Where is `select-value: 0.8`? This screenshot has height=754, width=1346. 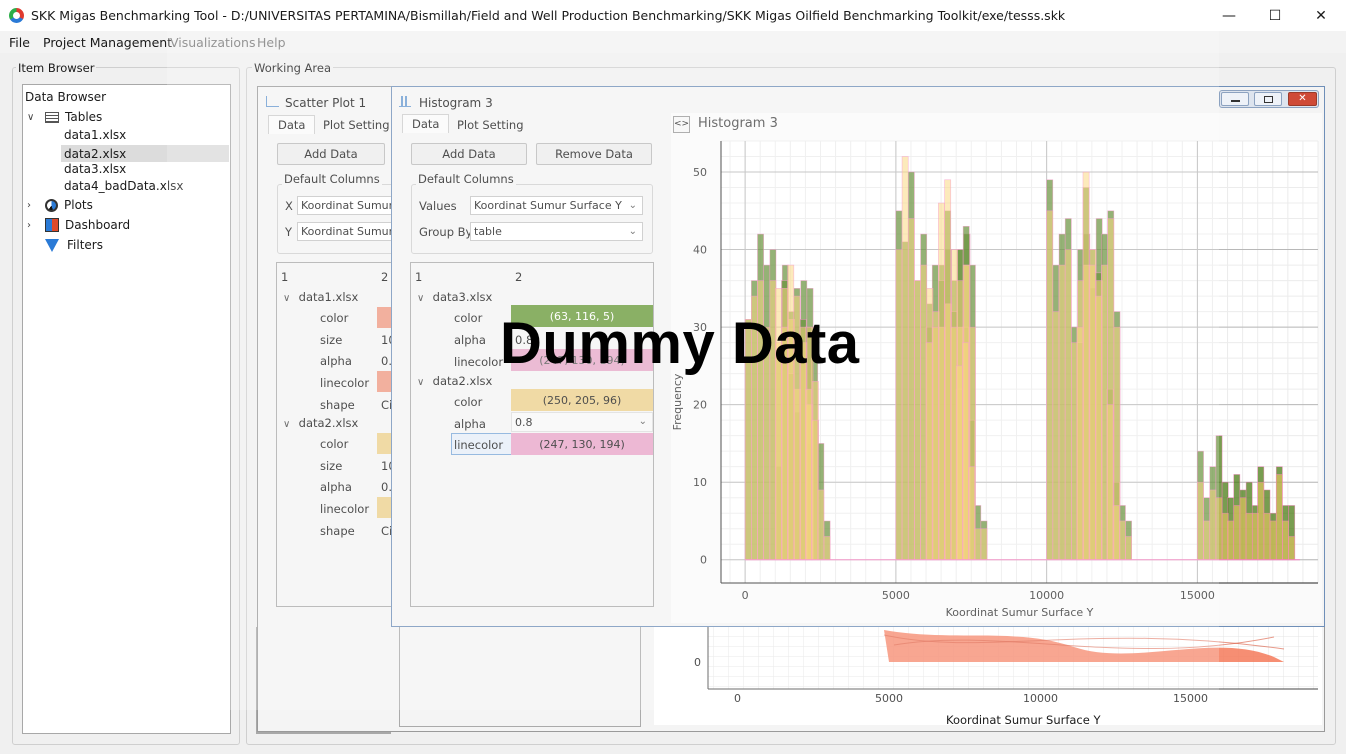 select-value: 0.8 is located at coordinates (524, 422).